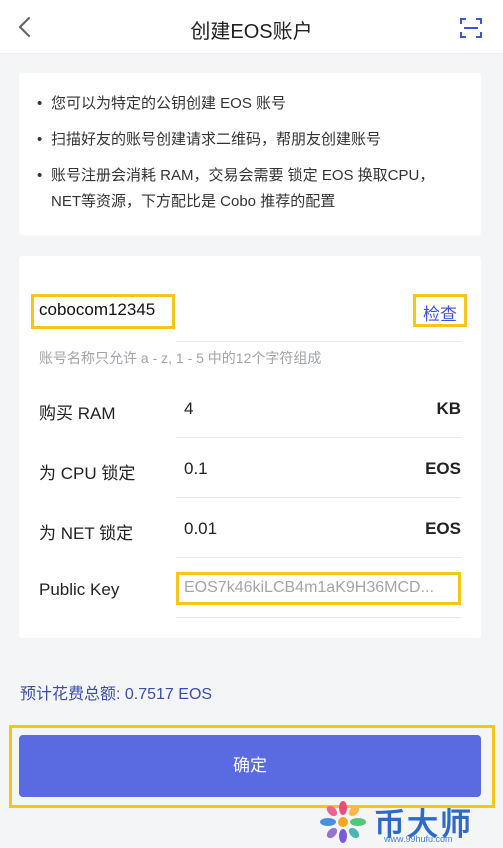 The height and width of the screenshot is (848, 503). I want to click on estimated-total: 预计花费总额: 0.7517 EOS, so click(116, 694).